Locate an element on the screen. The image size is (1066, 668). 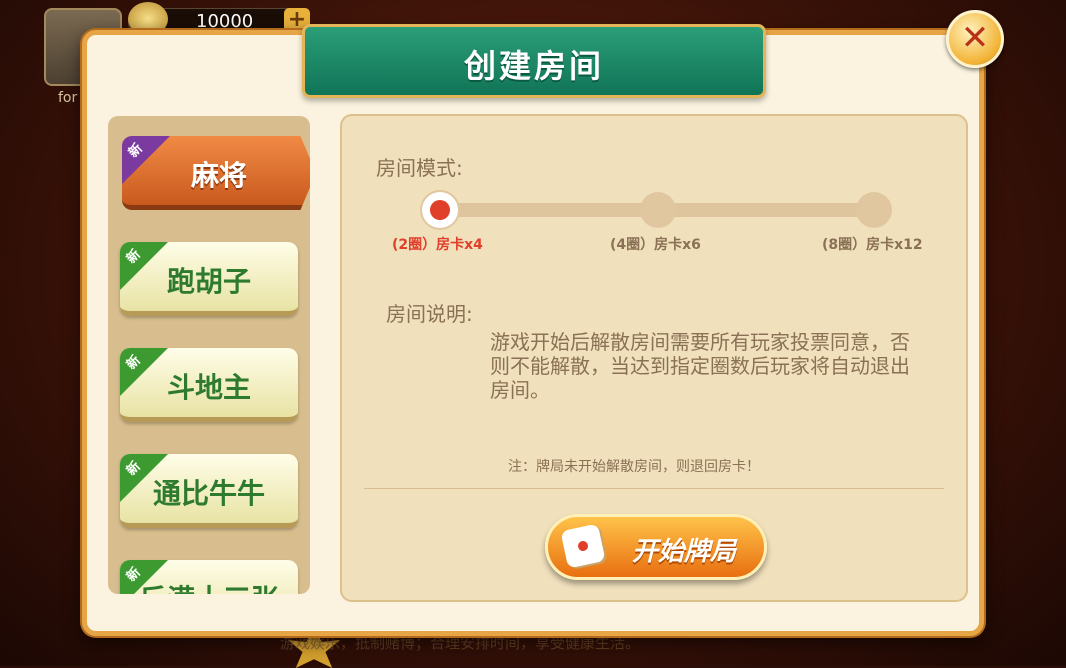
start-game-button: 开始牌局 is located at coordinates (656, 547).